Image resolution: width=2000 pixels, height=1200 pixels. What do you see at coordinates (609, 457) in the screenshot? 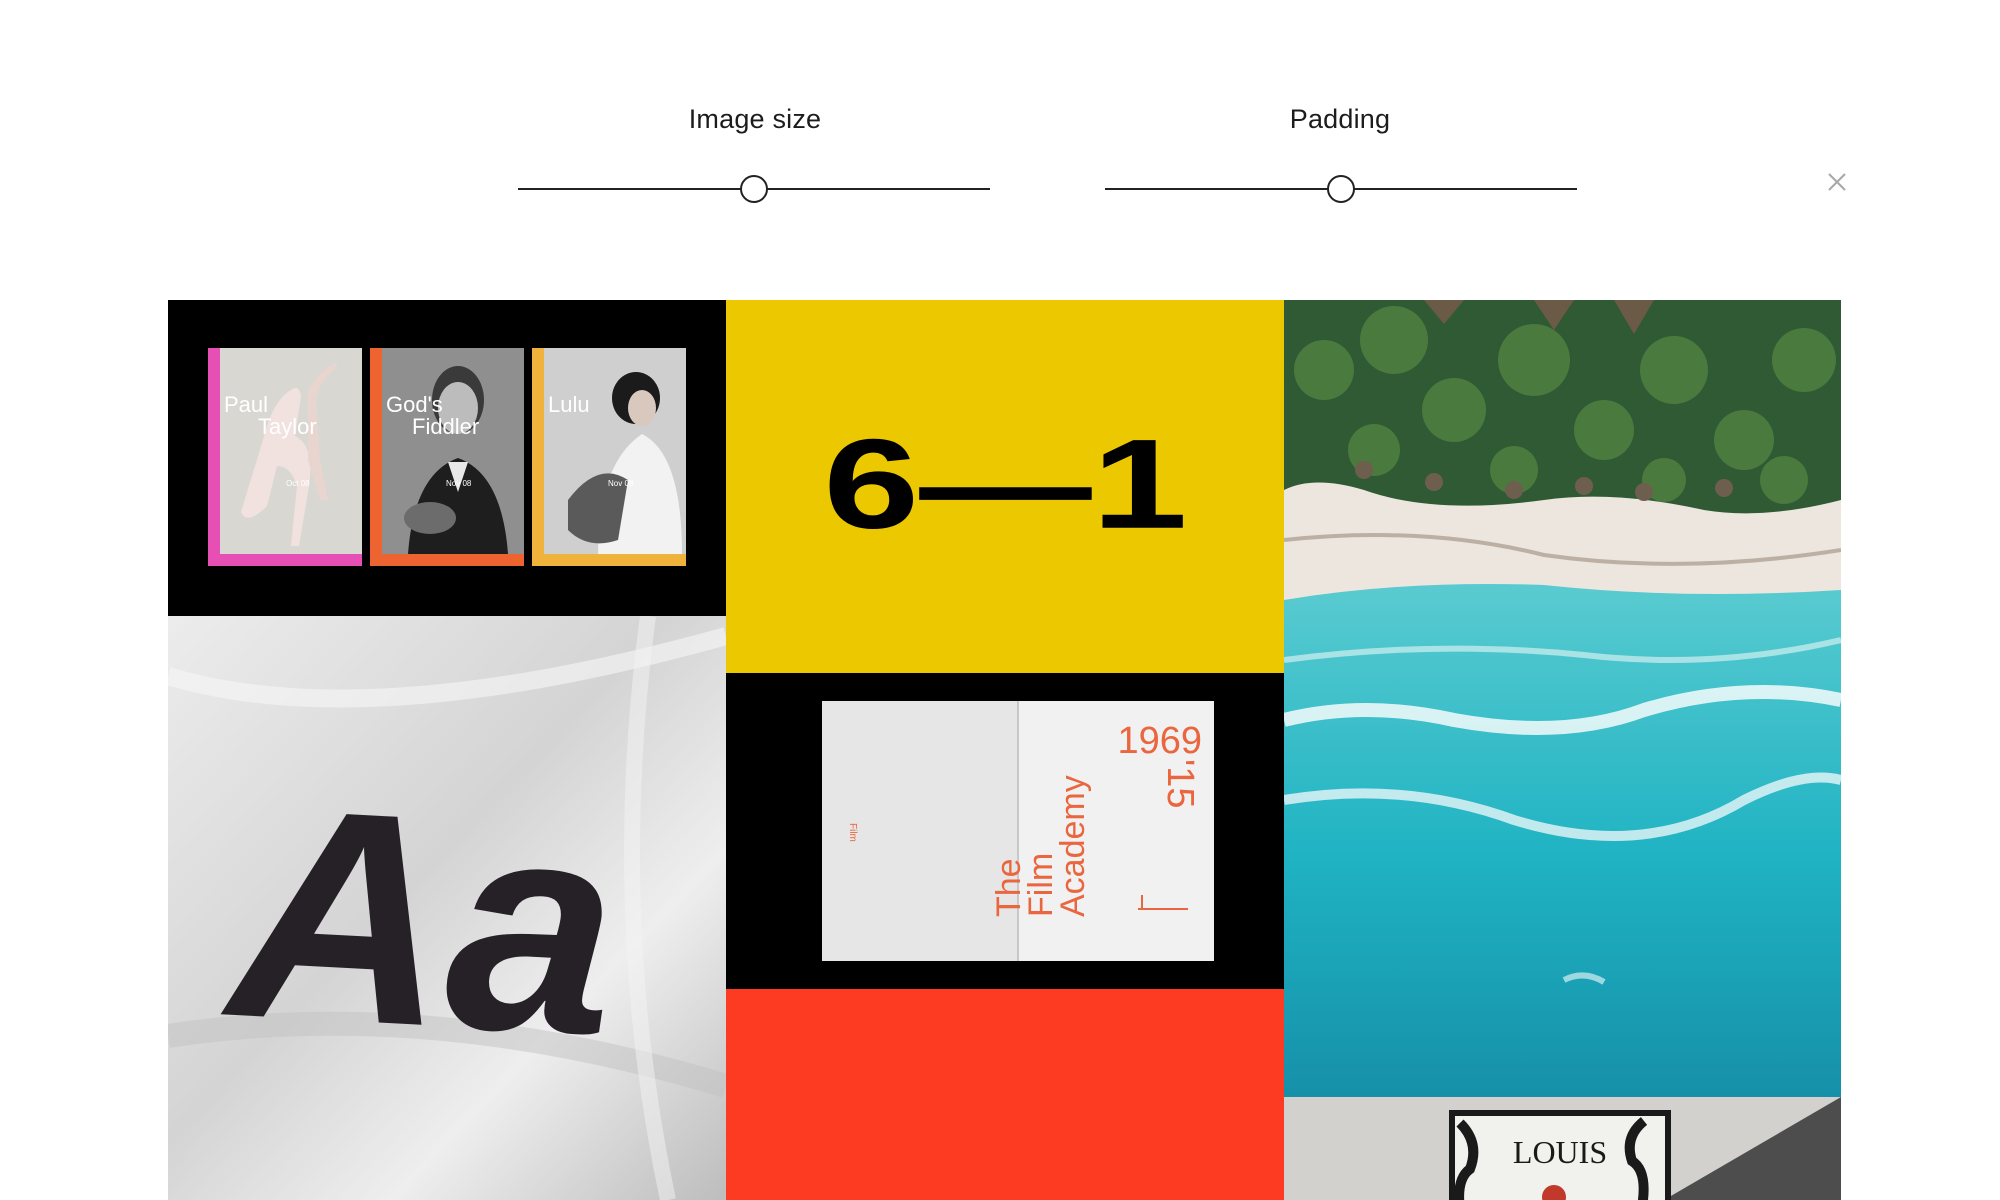
I see `poster-lulu: Lulu Nov 08` at bounding box center [609, 457].